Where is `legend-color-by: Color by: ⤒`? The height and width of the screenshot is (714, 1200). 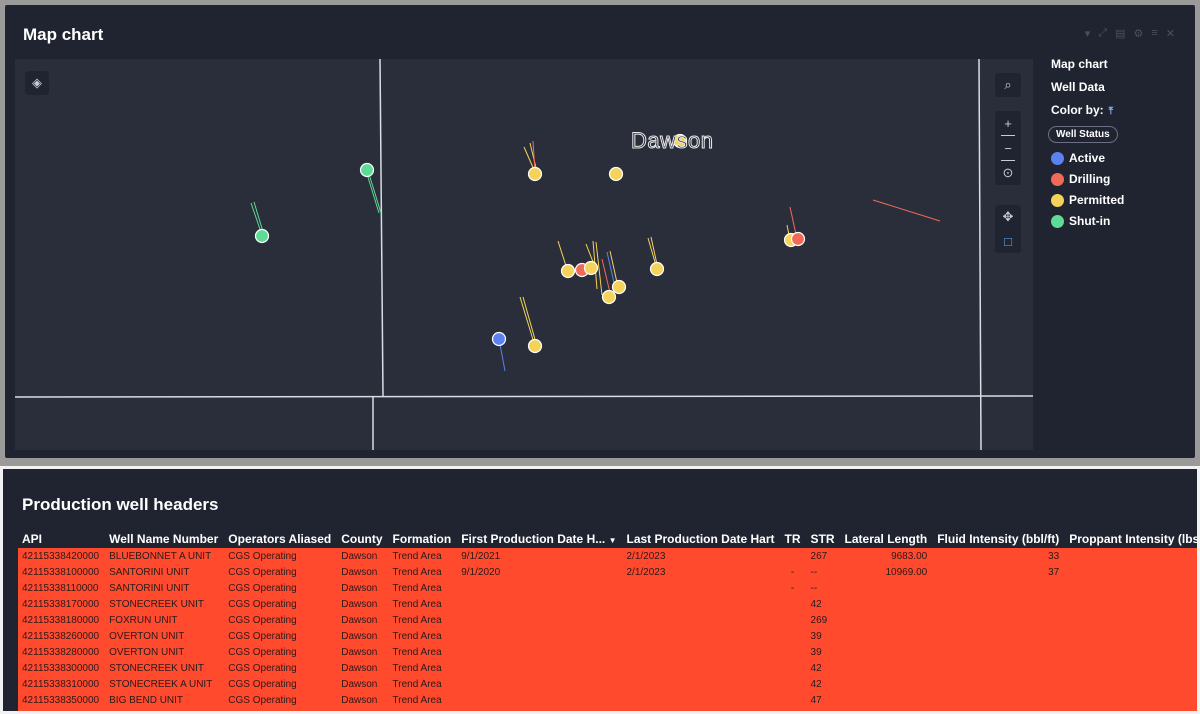 legend-color-by: Color by: ⤒ is located at coordinates (1087, 110).